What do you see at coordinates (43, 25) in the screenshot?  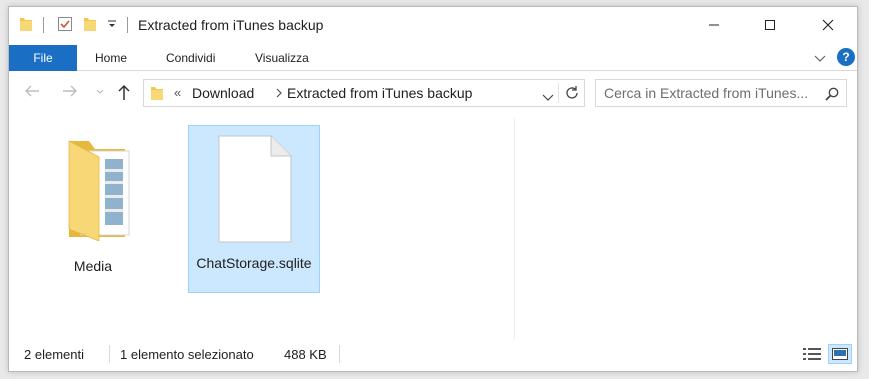 I see `quick-access-separator` at bounding box center [43, 25].